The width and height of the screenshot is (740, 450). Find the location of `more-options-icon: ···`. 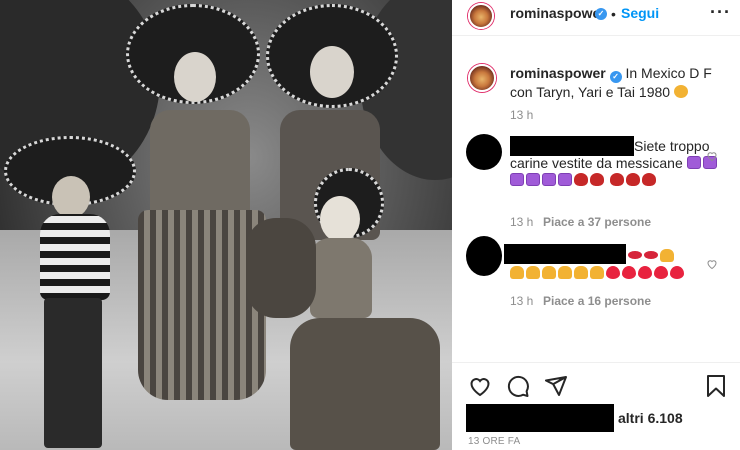

more-options-icon: ··· is located at coordinates (720, 12).